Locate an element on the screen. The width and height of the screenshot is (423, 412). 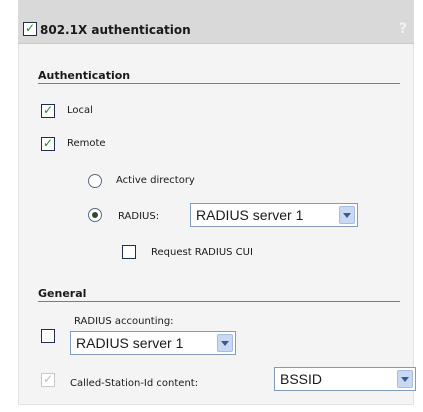
called-station-id-value: BSSID is located at coordinates (301, 379).